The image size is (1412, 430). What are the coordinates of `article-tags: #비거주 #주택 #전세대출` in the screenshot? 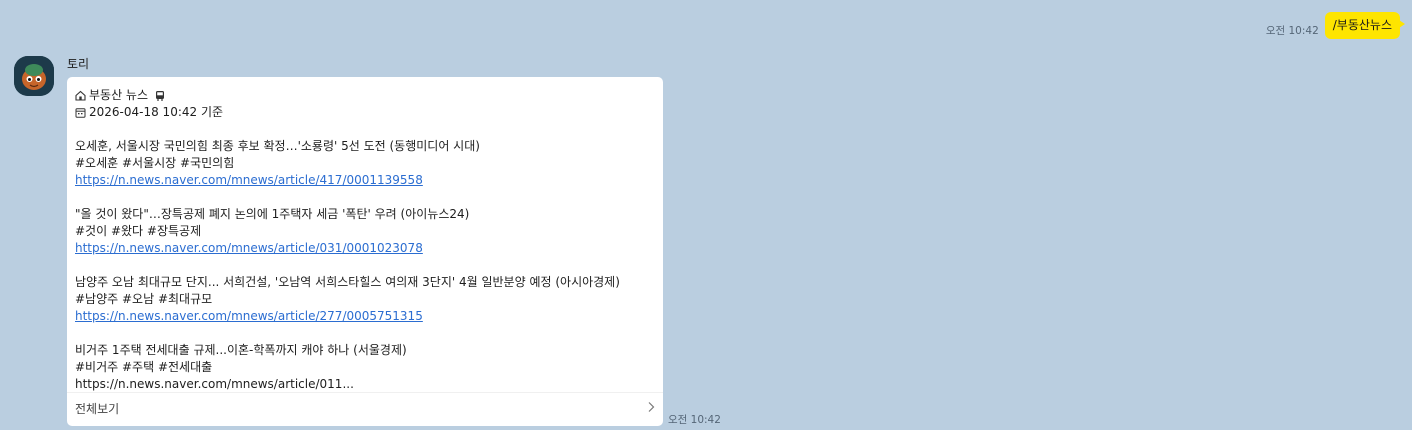 It's located at (144, 367).